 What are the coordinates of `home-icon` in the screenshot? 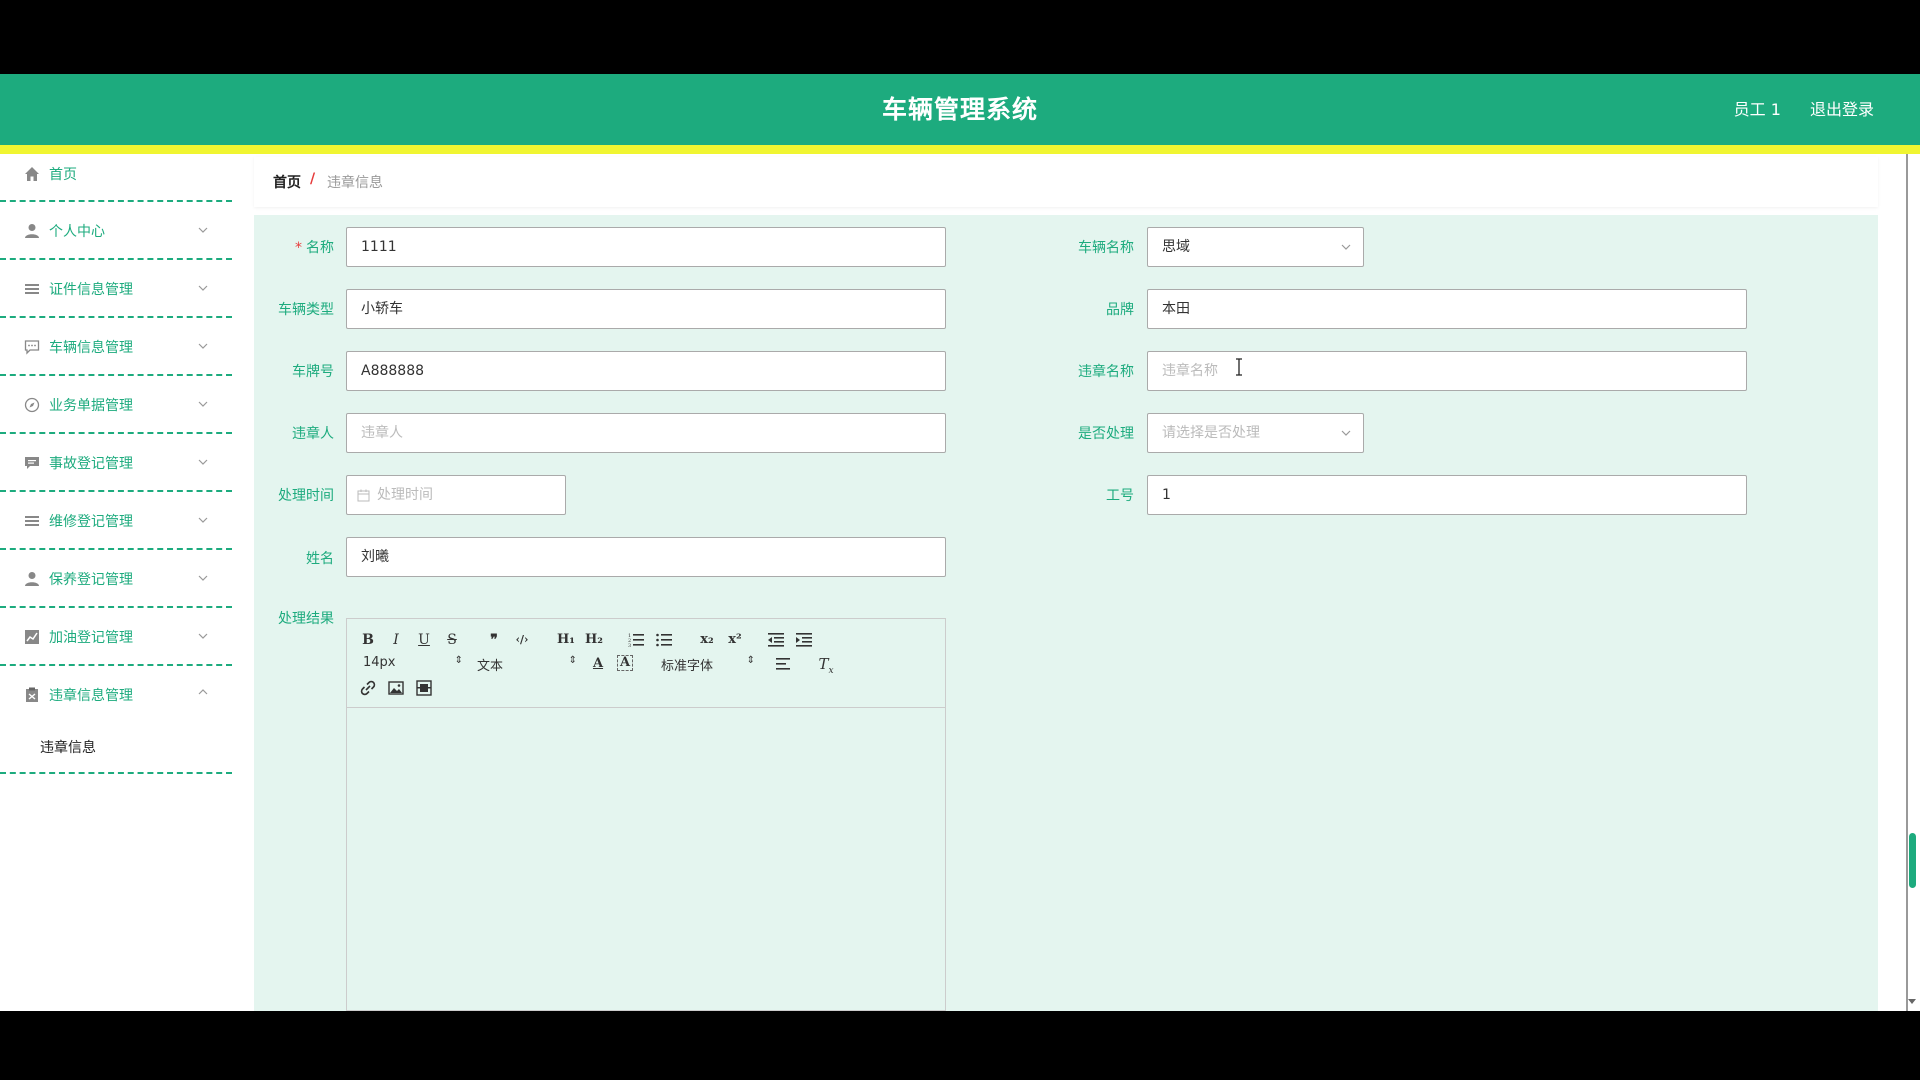 It's located at (32, 174).